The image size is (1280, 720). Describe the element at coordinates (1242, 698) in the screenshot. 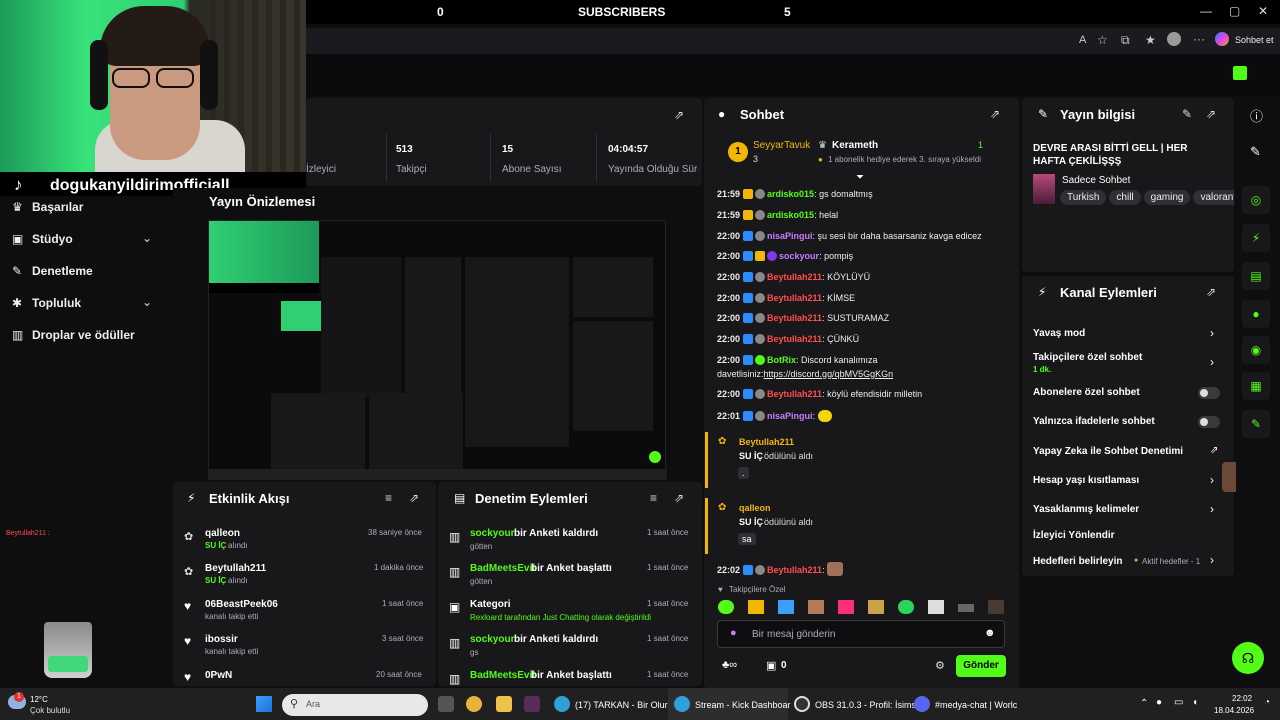

I see `clock-time: 22:02` at that location.